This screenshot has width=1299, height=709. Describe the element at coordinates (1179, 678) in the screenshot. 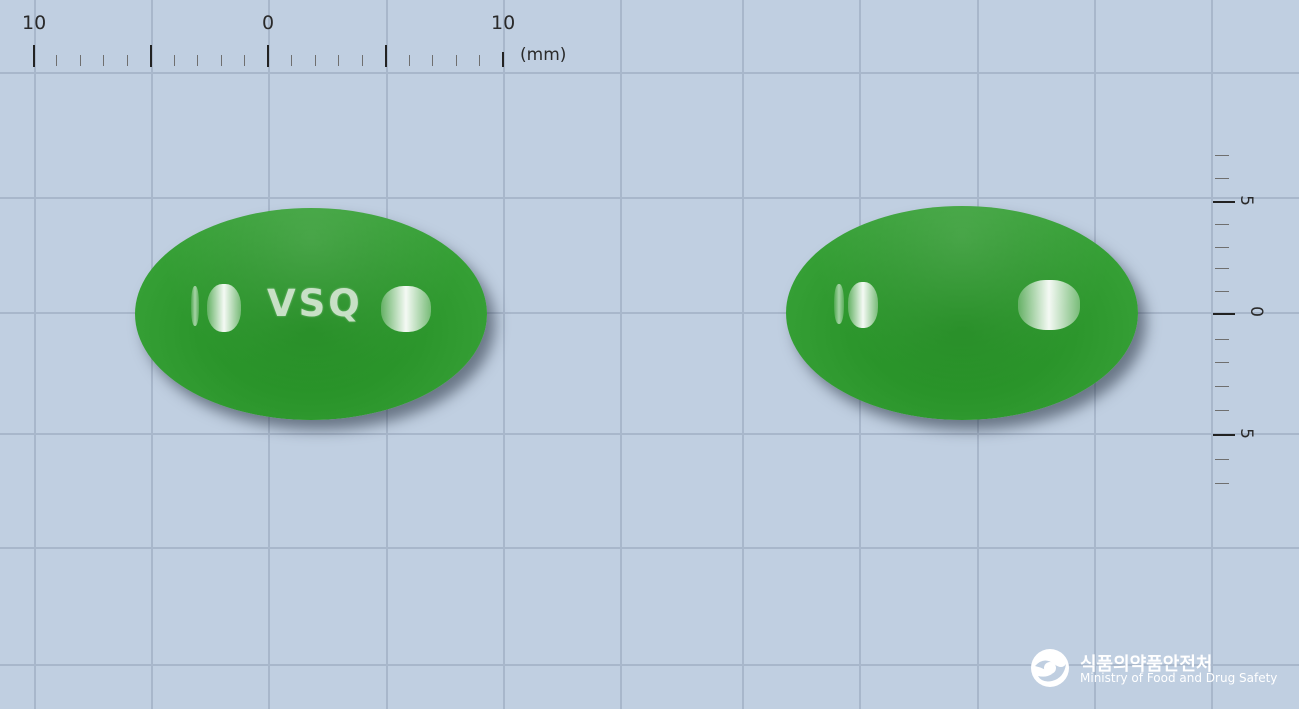

I see `ministry-name-english: Ministry of Food and Drug Safety` at that location.